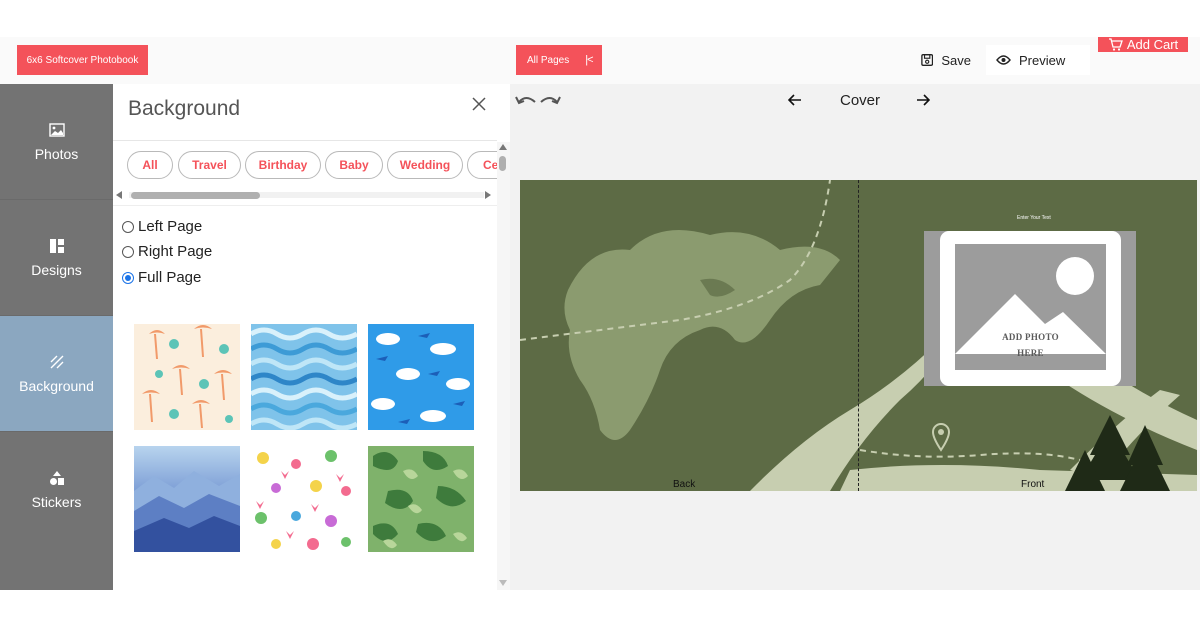 This screenshot has height=628, width=1200. What do you see at coordinates (170, 226) in the screenshot?
I see `radio-label: Left Page` at bounding box center [170, 226].